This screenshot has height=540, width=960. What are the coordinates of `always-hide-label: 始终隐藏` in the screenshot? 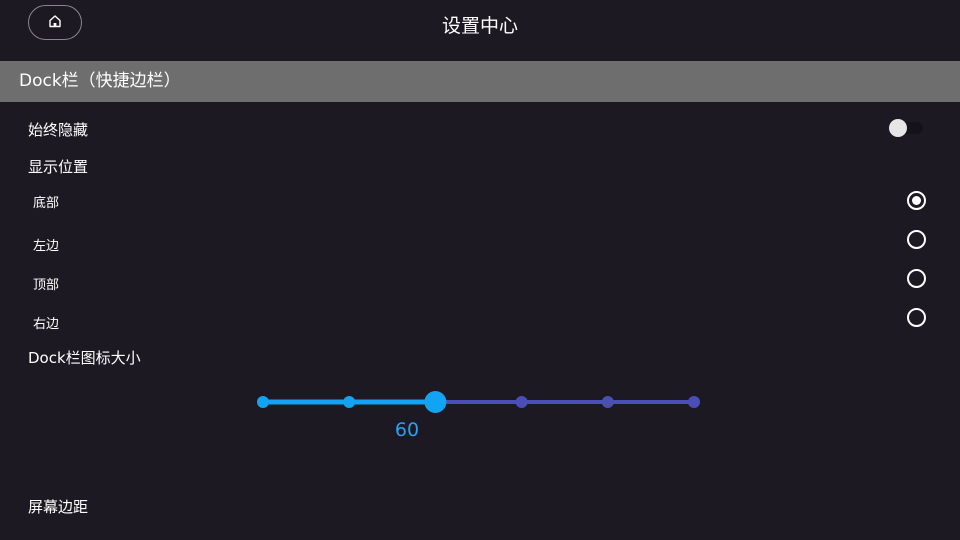 It's located at (58, 130).